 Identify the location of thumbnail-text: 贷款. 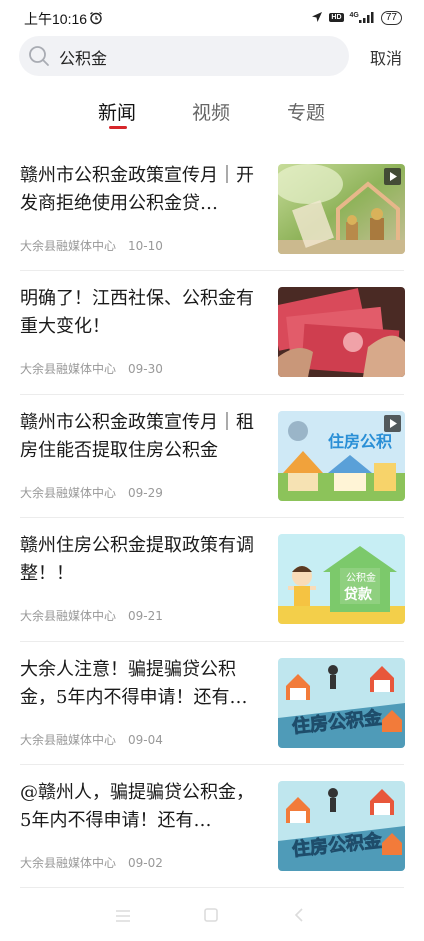
(358, 594).